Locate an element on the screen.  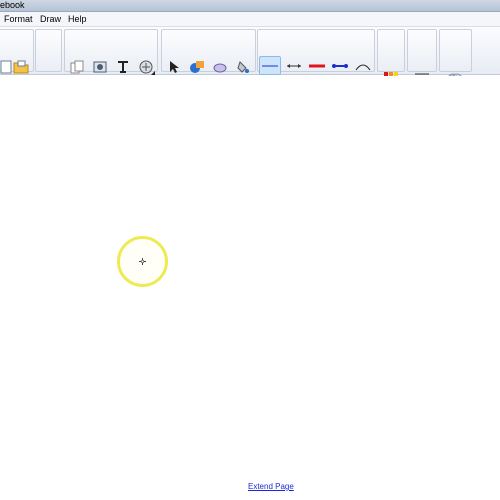
extend-page-link: Extend Page is located at coordinates (271, 486).